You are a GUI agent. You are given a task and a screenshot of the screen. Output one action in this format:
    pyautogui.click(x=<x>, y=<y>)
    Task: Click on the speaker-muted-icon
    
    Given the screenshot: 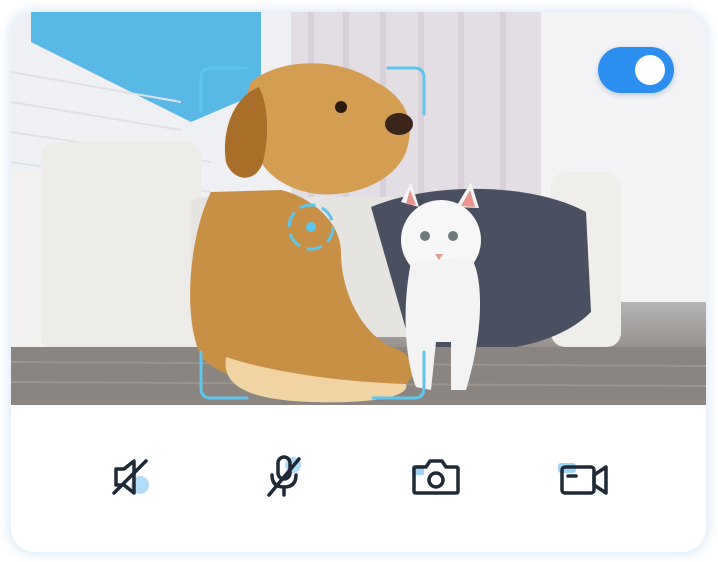 What is the action you would take?
    pyautogui.click(x=130, y=477)
    